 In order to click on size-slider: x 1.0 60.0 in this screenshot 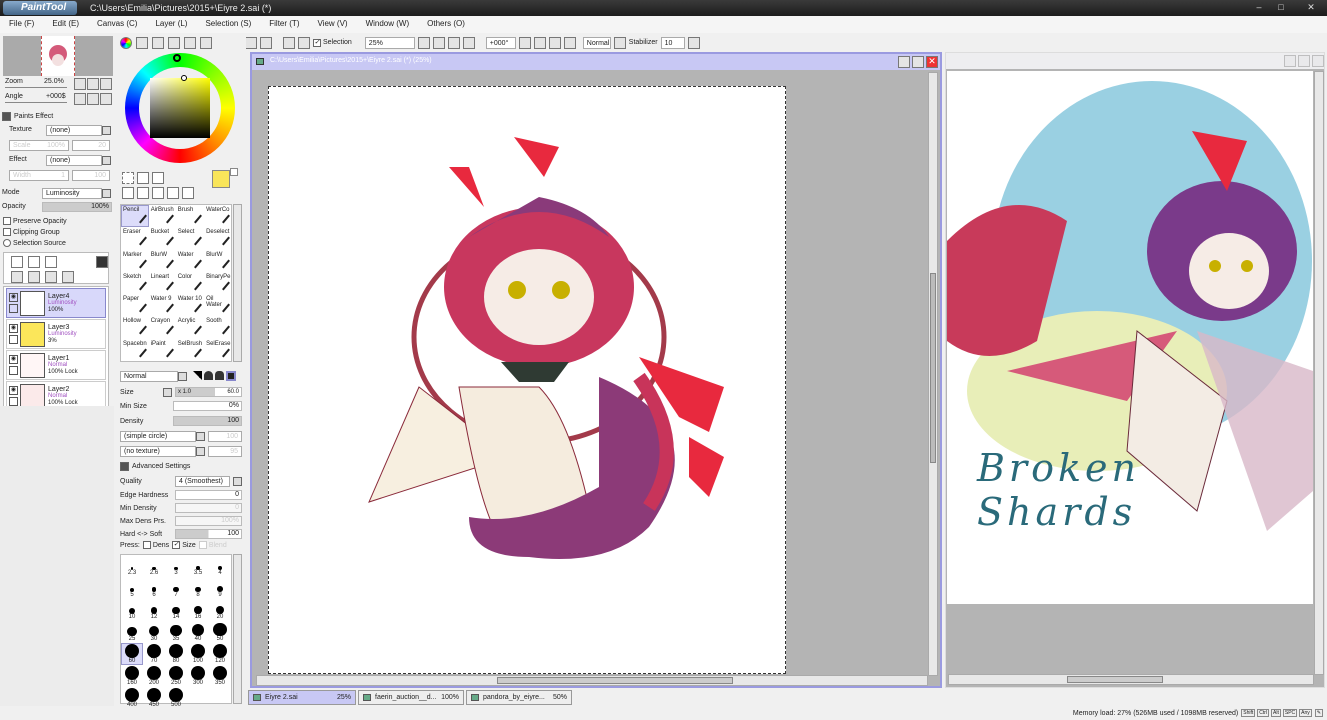, I will do `click(208, 392)`.